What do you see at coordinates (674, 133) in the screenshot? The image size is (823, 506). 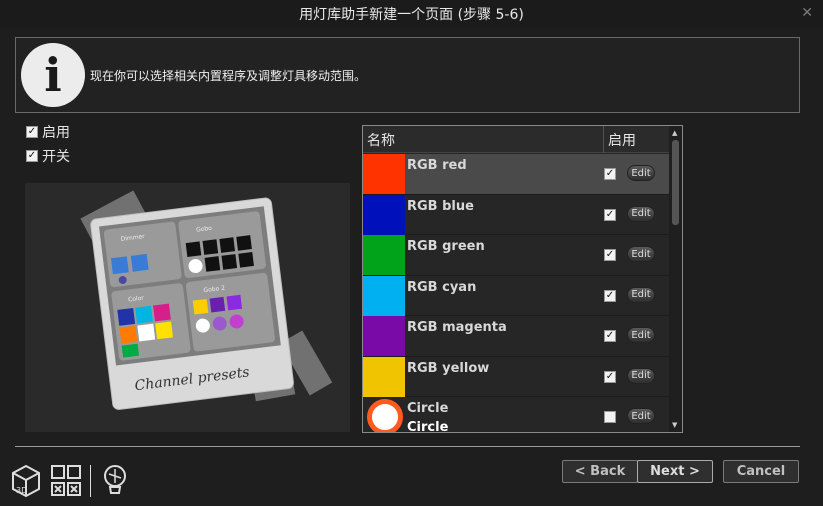 I see `scroll-up-icon: ▲` at bounding box center [674, 133].